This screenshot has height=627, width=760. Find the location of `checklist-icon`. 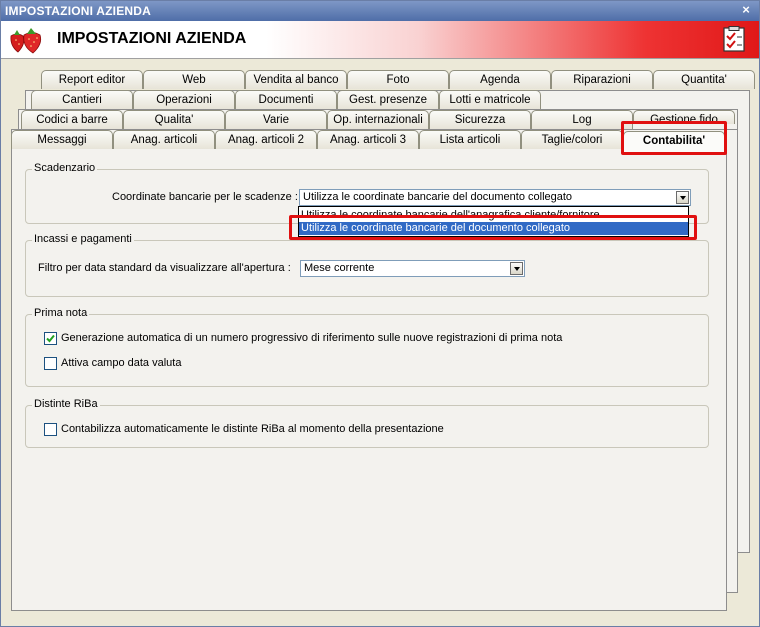

checklist-icon is located at coordinates (734, 39).